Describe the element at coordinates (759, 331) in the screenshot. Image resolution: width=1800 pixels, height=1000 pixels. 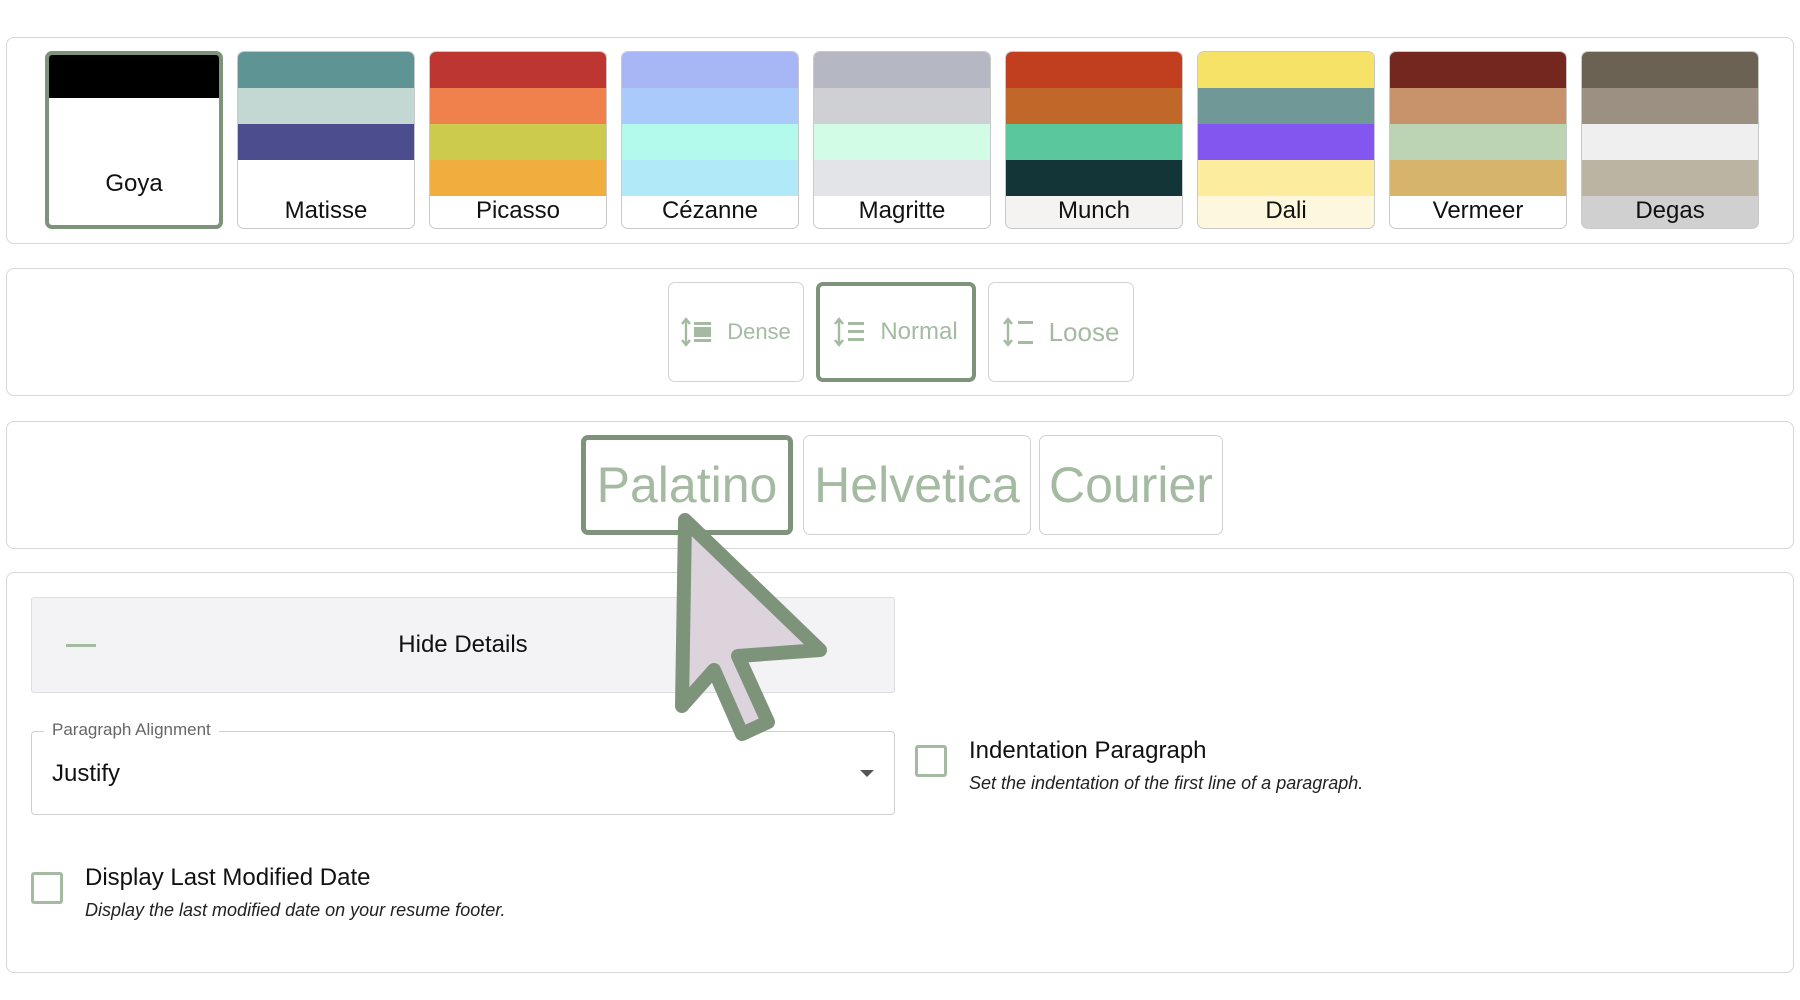
I see `spacing-label: Dense` at that location.